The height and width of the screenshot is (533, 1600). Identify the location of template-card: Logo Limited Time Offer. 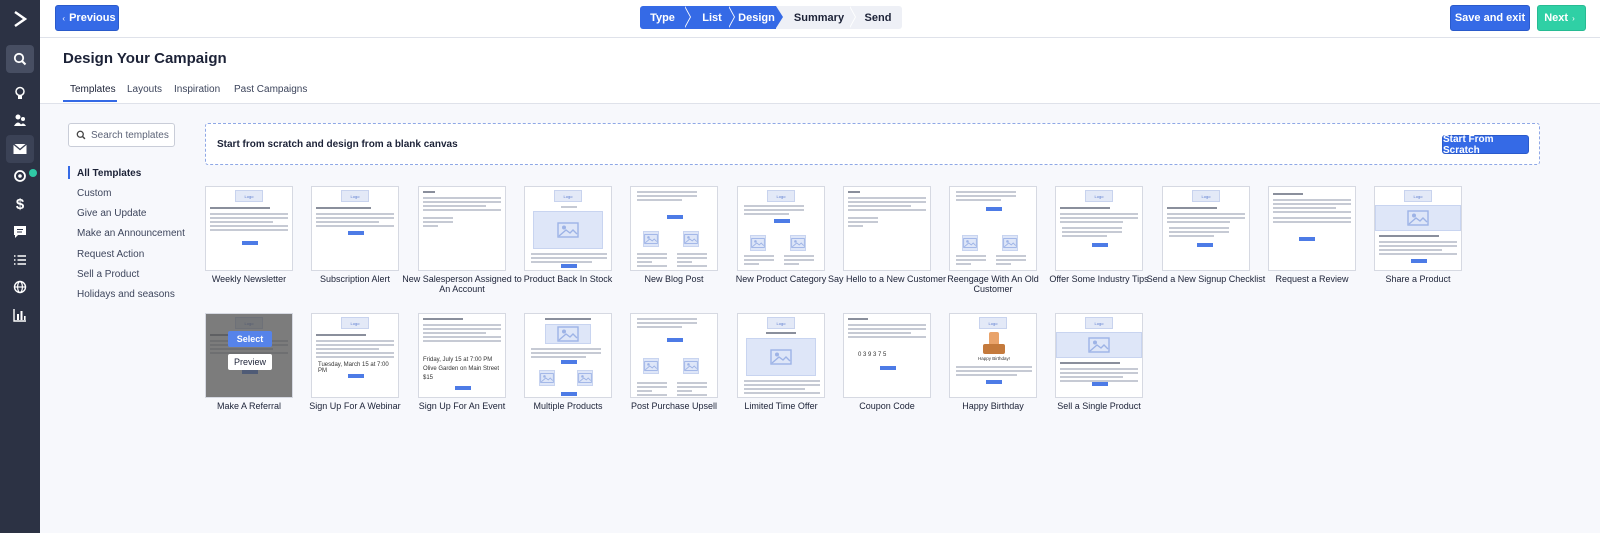
(781, 362).